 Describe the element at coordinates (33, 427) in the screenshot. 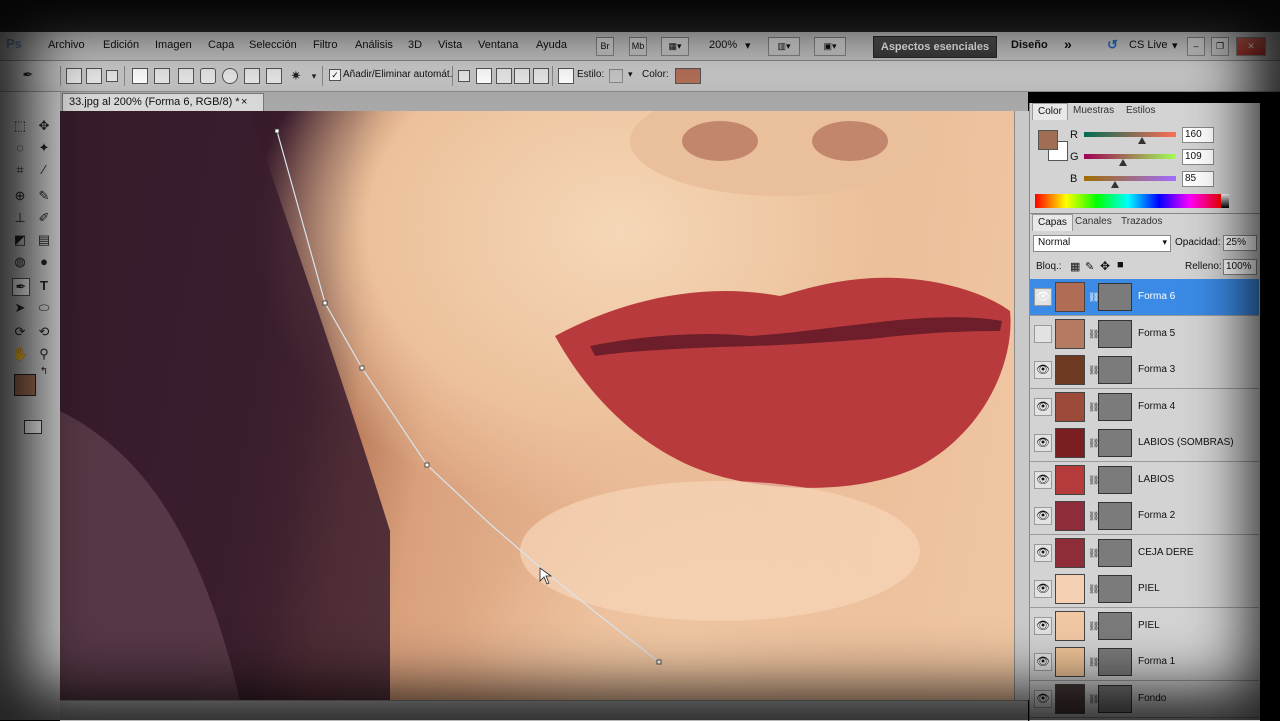

I see `quick-mask-icon` at that location.